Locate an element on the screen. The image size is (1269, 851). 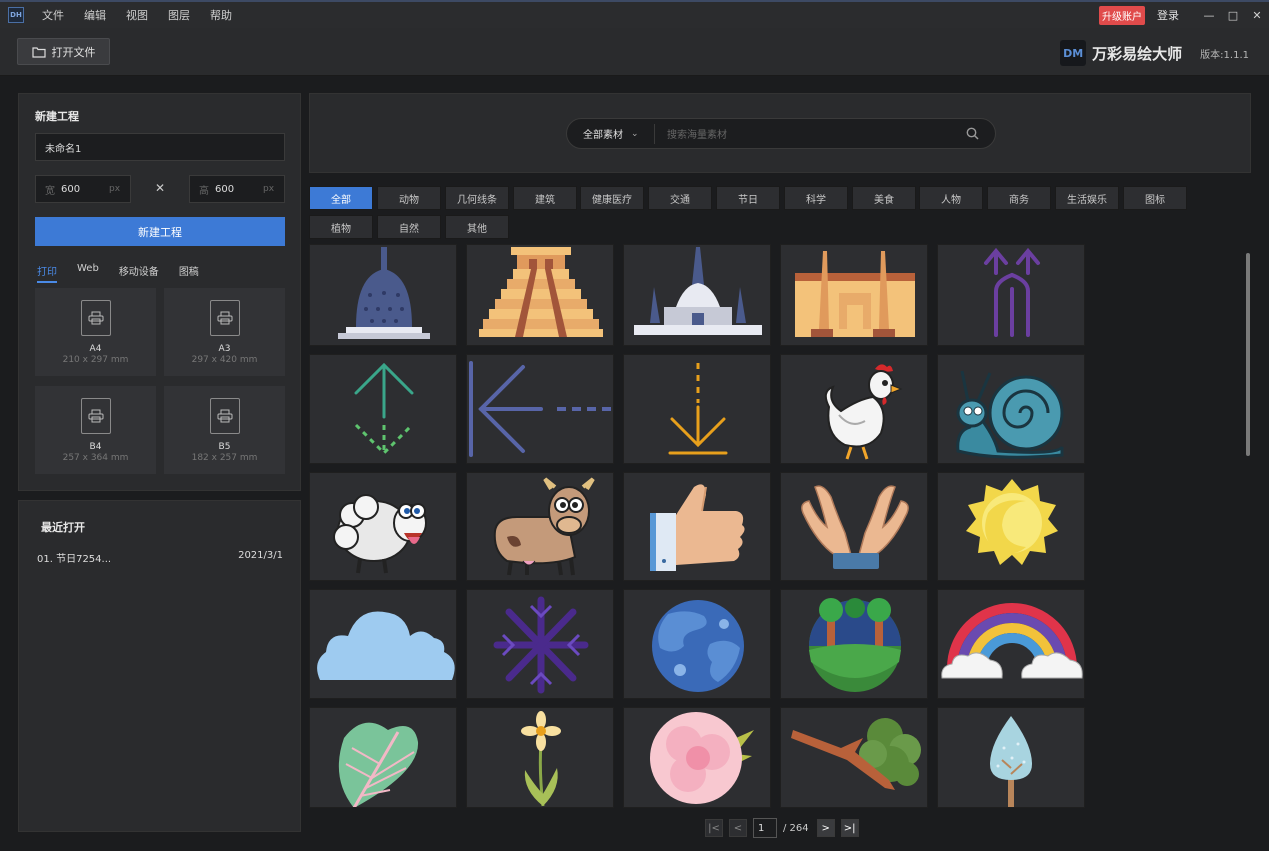
category-architecture: 建筑 is located at coordinates (545, 198).